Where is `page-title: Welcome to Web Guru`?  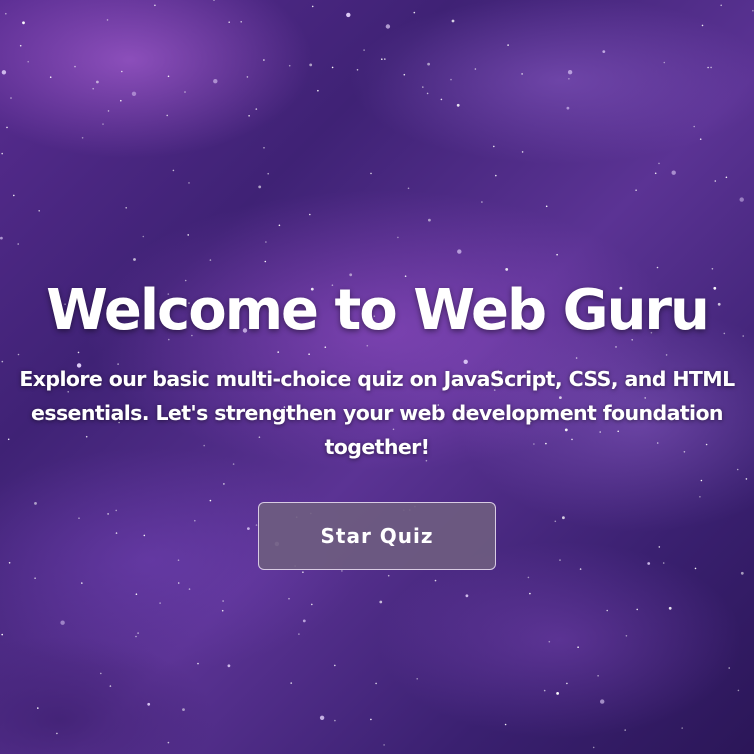 page-title: Welcome to Web Guru is located at coordinates (378, 310).